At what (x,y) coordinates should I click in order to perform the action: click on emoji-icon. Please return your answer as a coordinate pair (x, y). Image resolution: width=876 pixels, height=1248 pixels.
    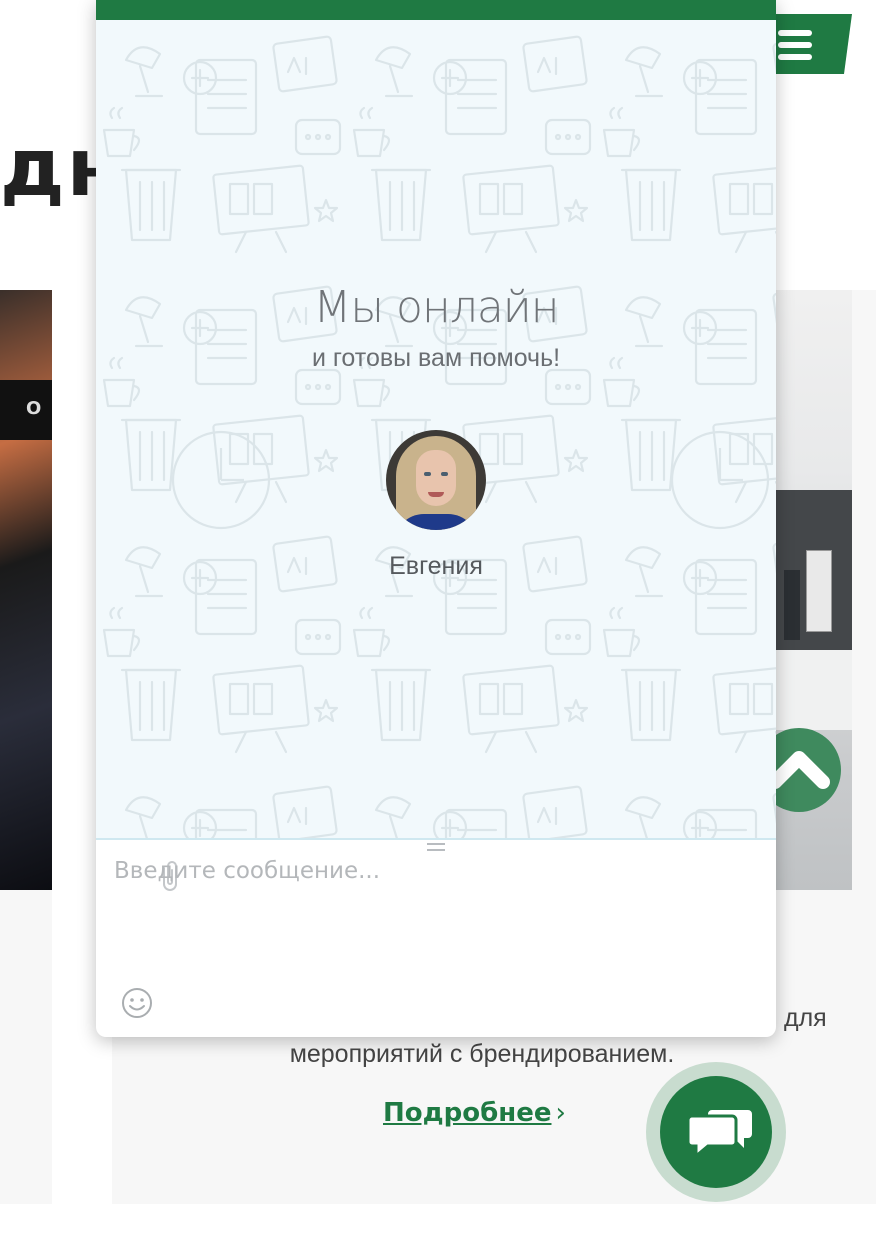
    Looking at the image, I should click on (137, 1003).